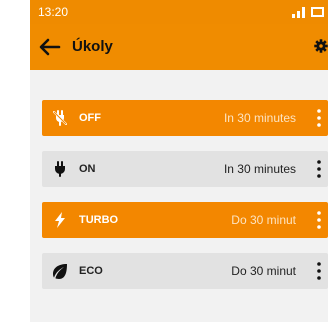 The width and height of the screenshot is (328, 322). I want to click on task-row-turbo: TURBO Do 30 minut, so click(185, 220).